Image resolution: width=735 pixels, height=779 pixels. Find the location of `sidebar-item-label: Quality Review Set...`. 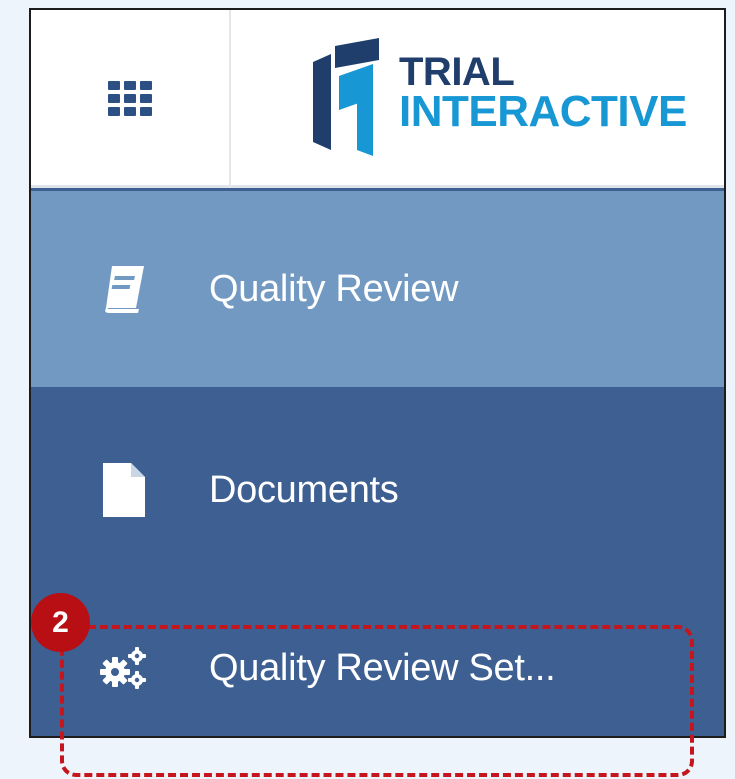

sidebar-item-label: Quality Review Set... is located at coordinates (382, 667).